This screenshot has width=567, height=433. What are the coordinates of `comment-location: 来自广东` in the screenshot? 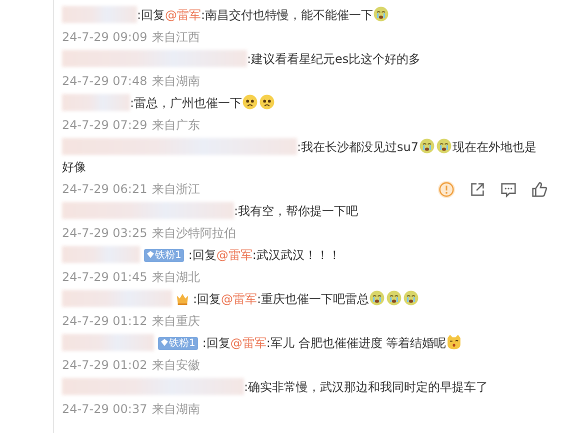 It's located at (176, 125).